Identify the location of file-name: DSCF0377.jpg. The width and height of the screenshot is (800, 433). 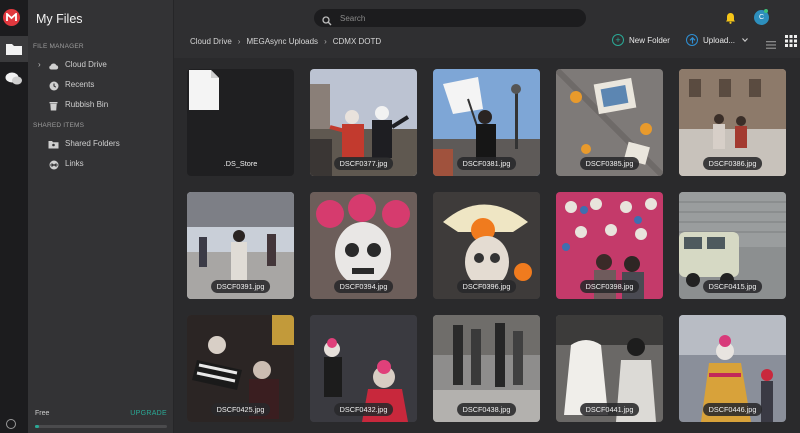
(363, 163).